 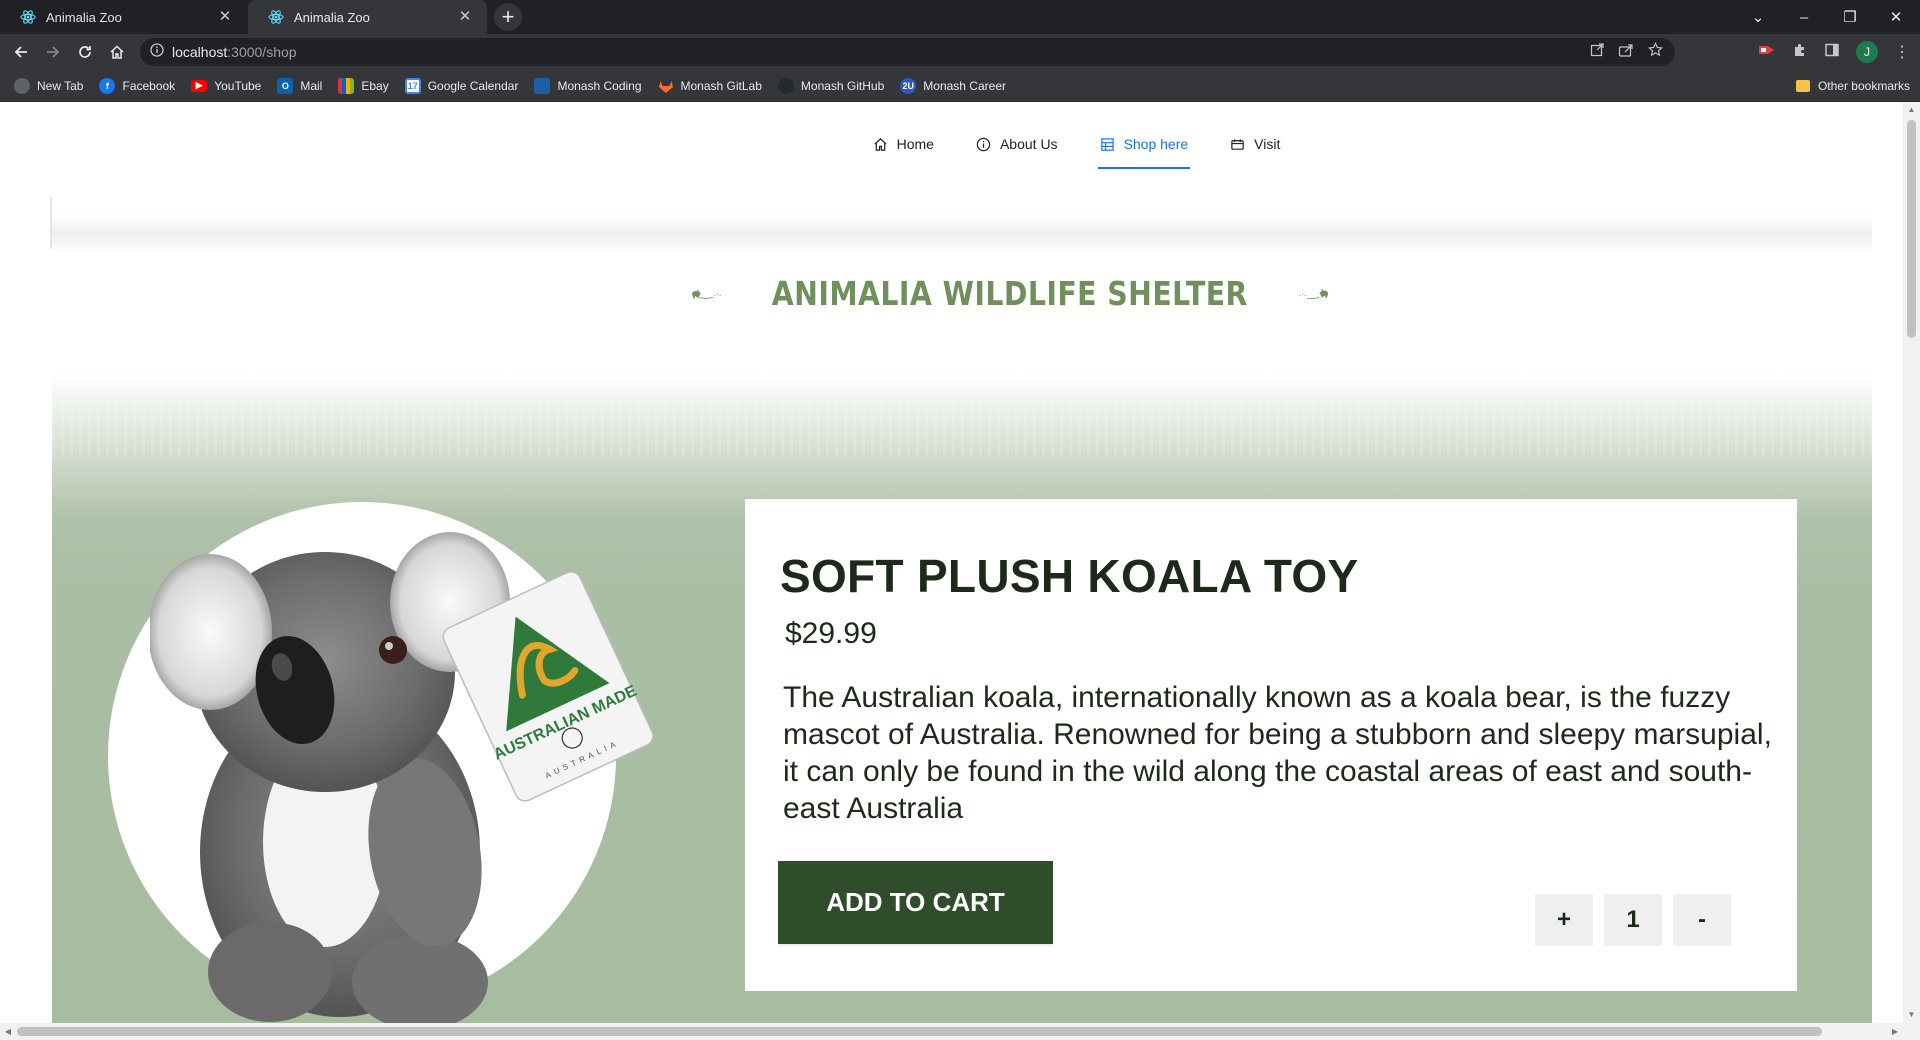 What do you see at coordinates (1800, 52) in the screenshot?
I see `extensions-puzzle-icon` at bounding box center [1800, 52].